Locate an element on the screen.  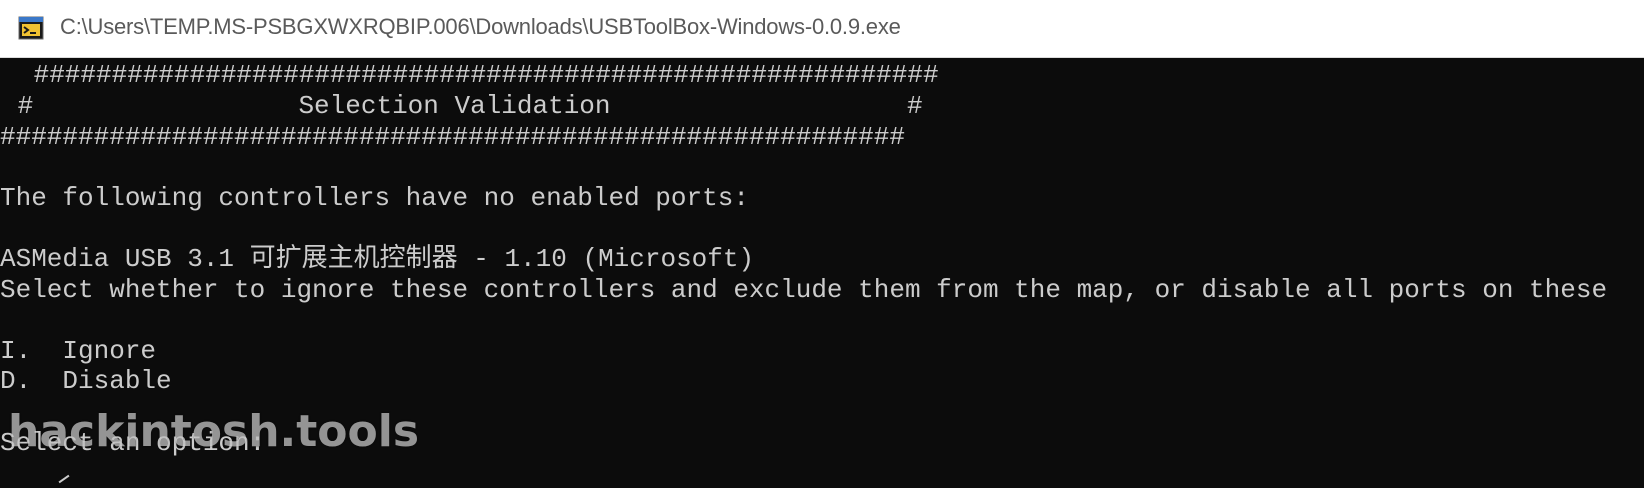
scrollbar is located at coordinates (1641, 274).